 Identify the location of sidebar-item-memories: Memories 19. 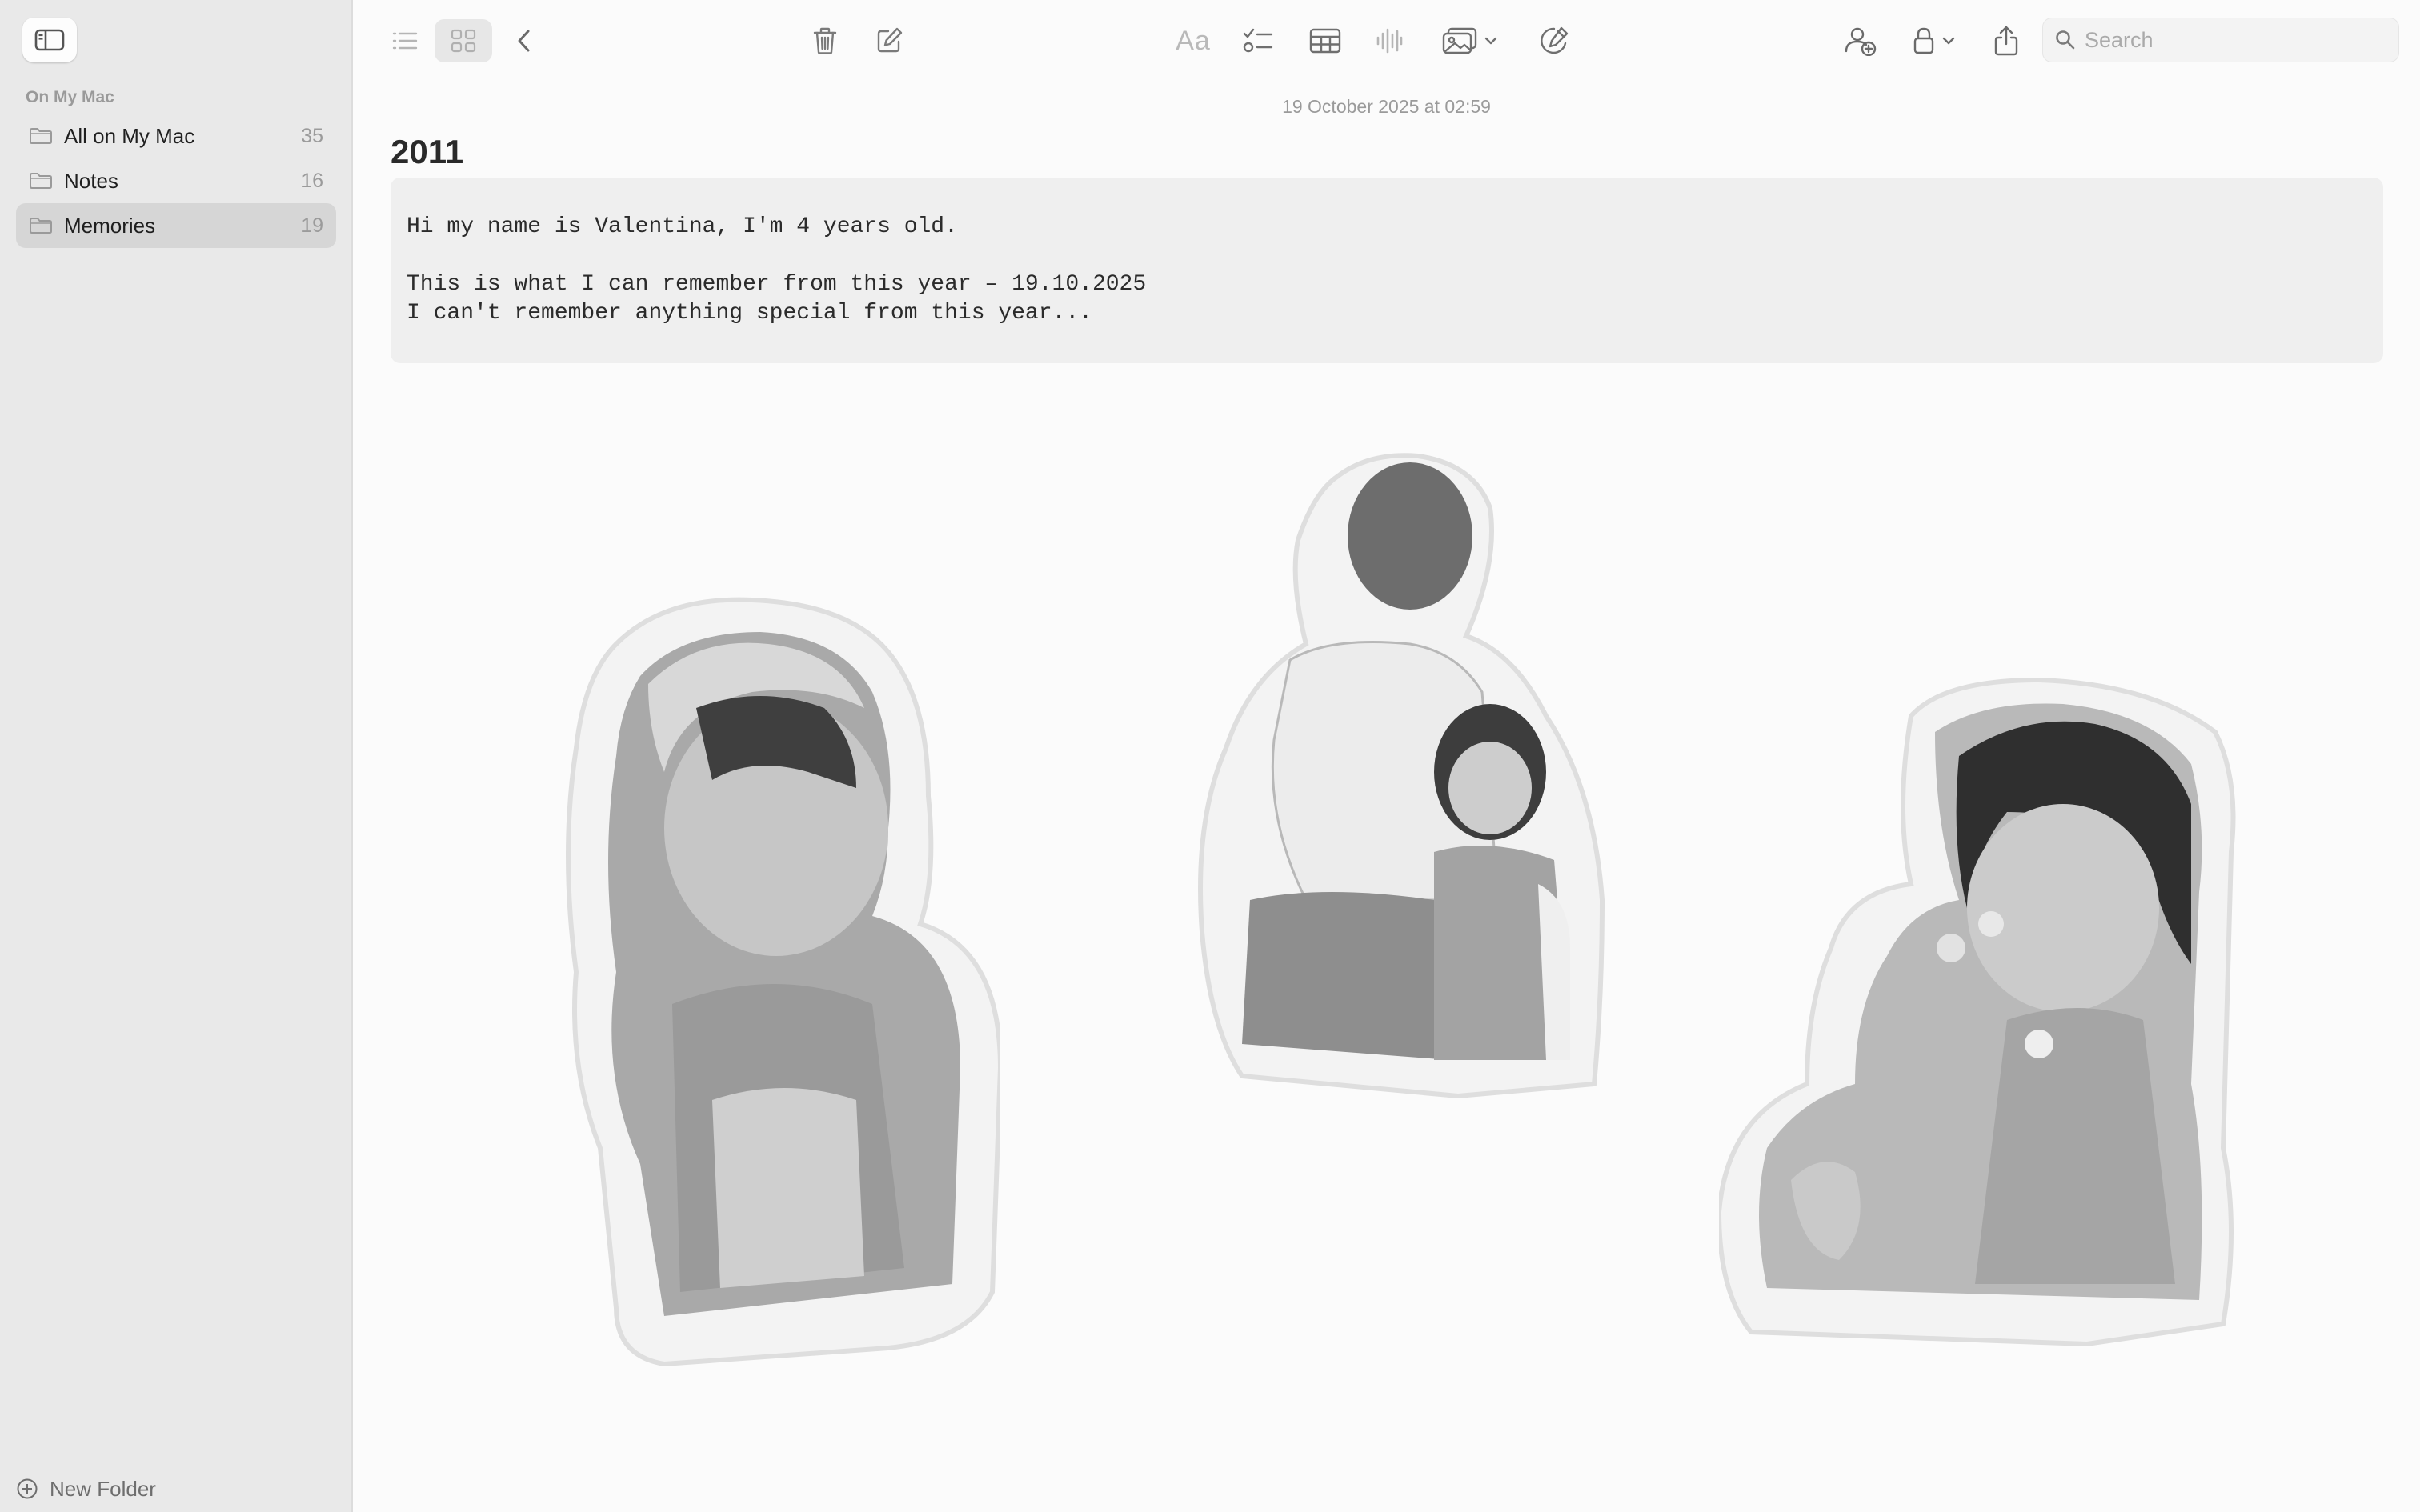
(176, 225).